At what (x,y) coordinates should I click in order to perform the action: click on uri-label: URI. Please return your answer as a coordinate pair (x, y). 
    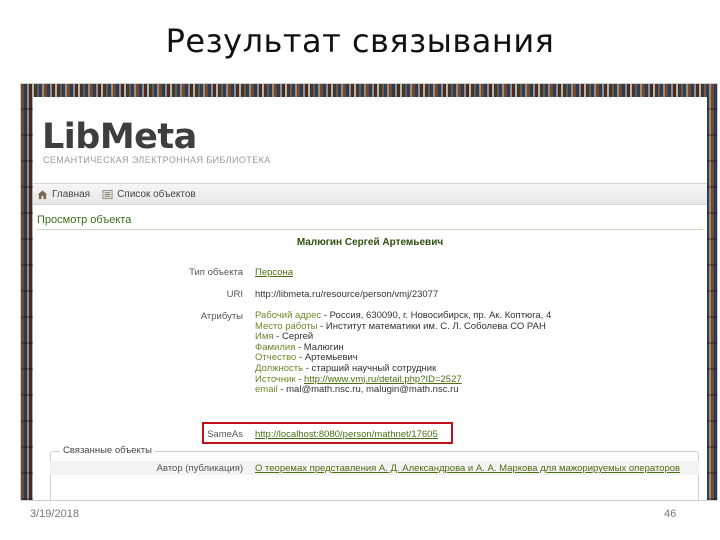
    Looking at the image, I should click on (234, 294).